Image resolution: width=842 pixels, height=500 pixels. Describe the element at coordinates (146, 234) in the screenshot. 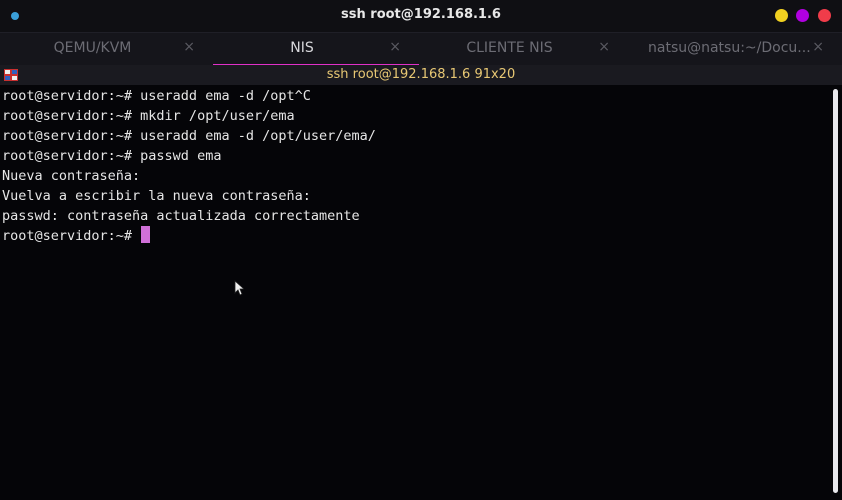

I see `text-cursor` at that location.